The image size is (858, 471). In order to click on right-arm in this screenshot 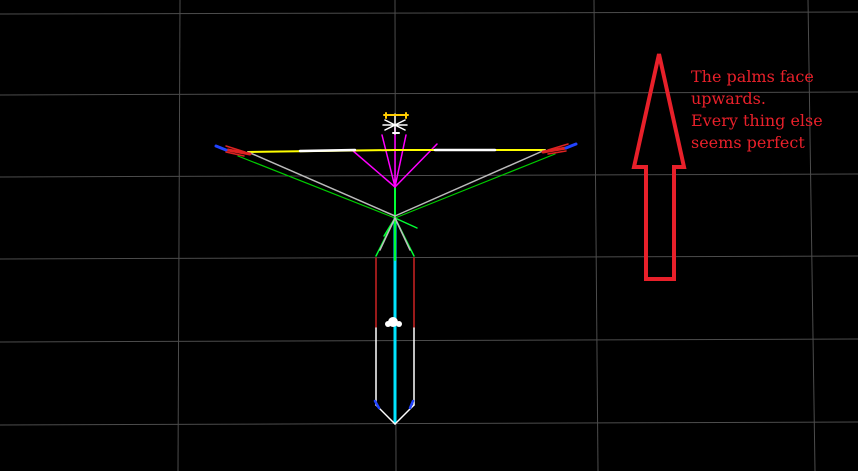, I will do `click(486, 180)`.